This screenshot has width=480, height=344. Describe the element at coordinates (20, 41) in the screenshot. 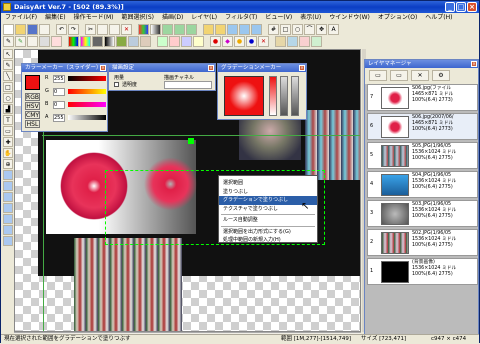

I see `brush-icon: ✎` at that location.